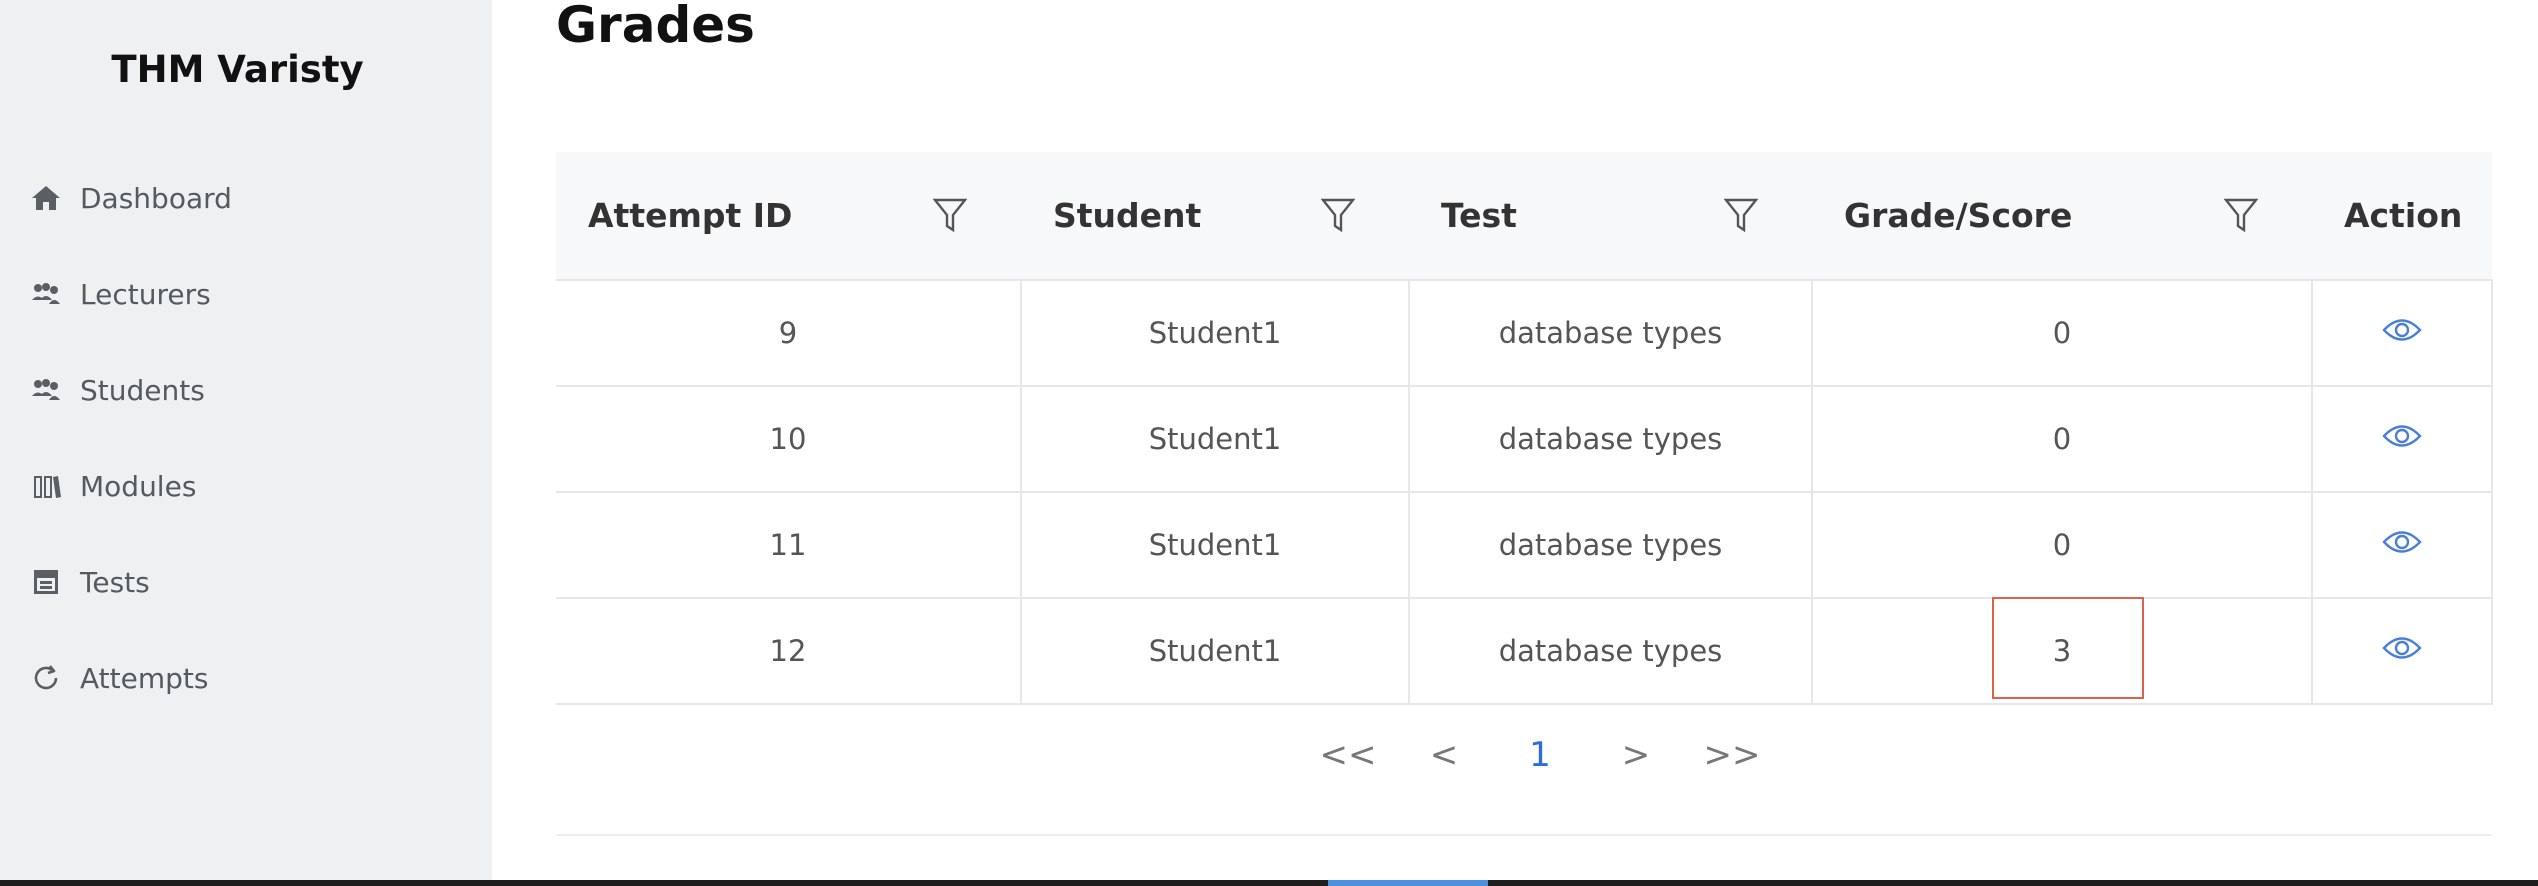 This screenshot has width=2538, height=886. Describe the element at coordinates (46, 582) in the screenshot. I see `calendar-icon` at that location.